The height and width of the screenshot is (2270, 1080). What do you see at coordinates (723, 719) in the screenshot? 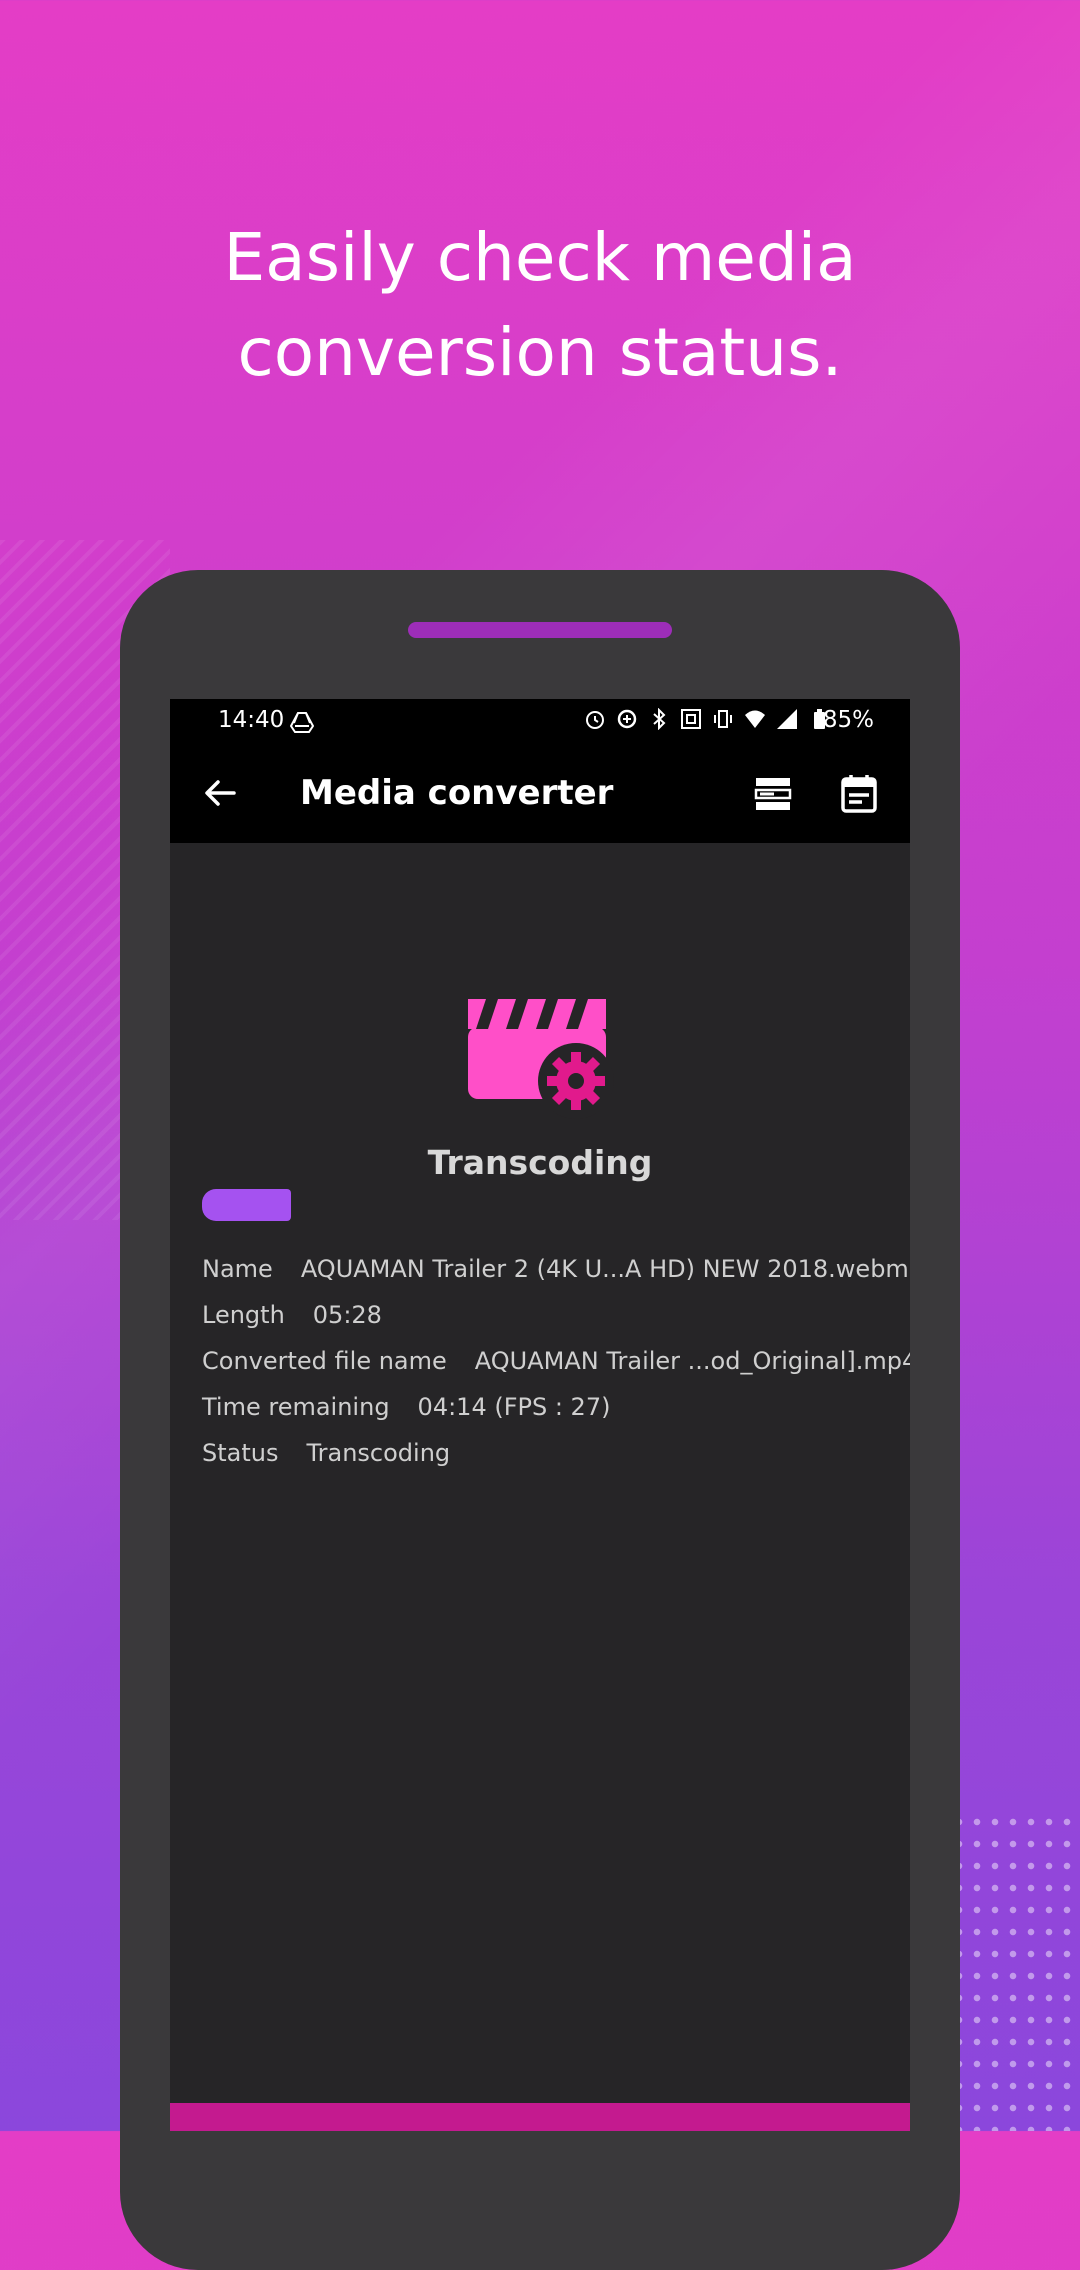
I see `vibrate-icon` at bounding box center [723, 719].